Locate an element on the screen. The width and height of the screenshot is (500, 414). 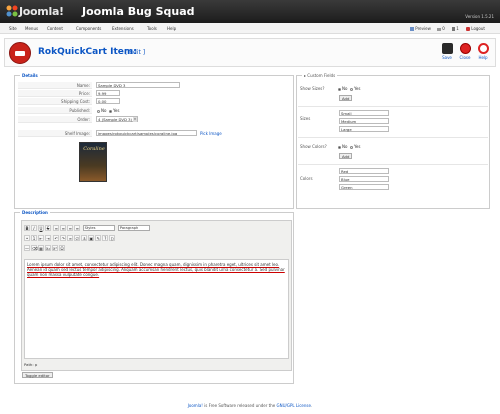
mail-icon is located at coordinates (439, 29).